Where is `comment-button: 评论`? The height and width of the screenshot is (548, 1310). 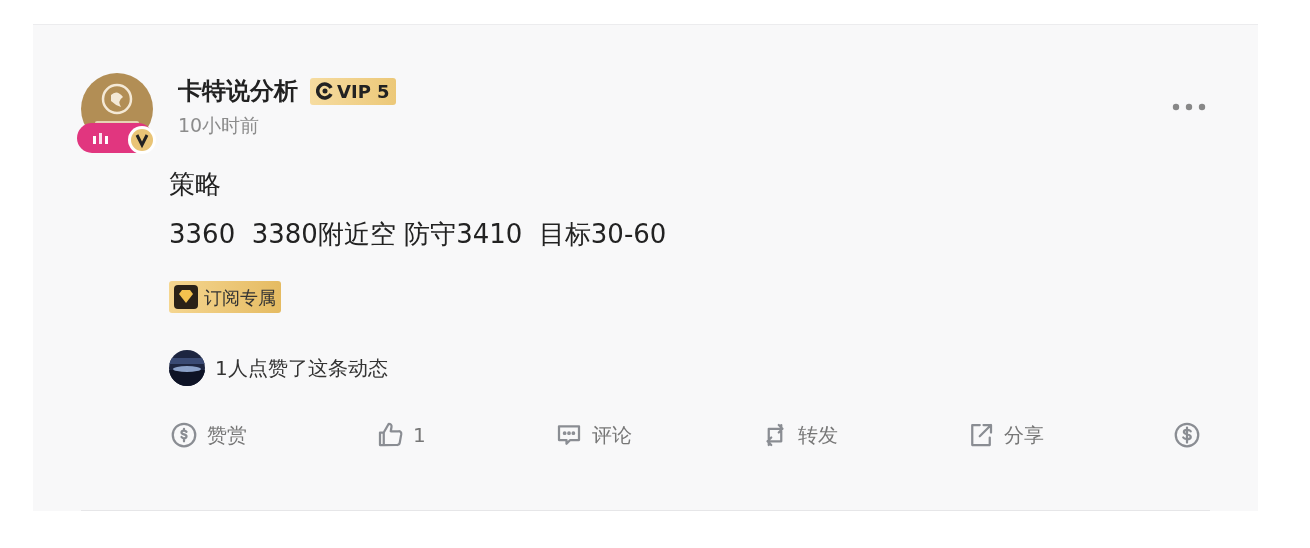 comment-button: 评论 is located at coordinates (592, 435).